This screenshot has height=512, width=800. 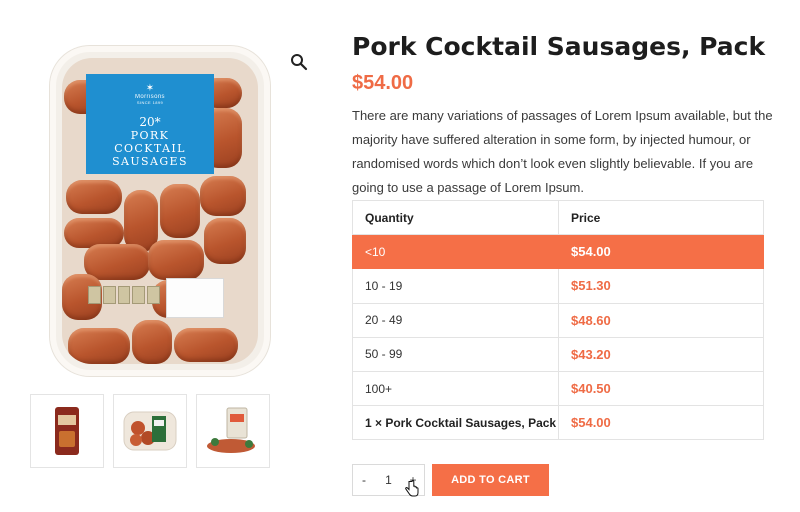 What do you see at coordinates (67, 431) in the screenshot?
I see `thumbnail-bag` at bounding box center [67, 431].